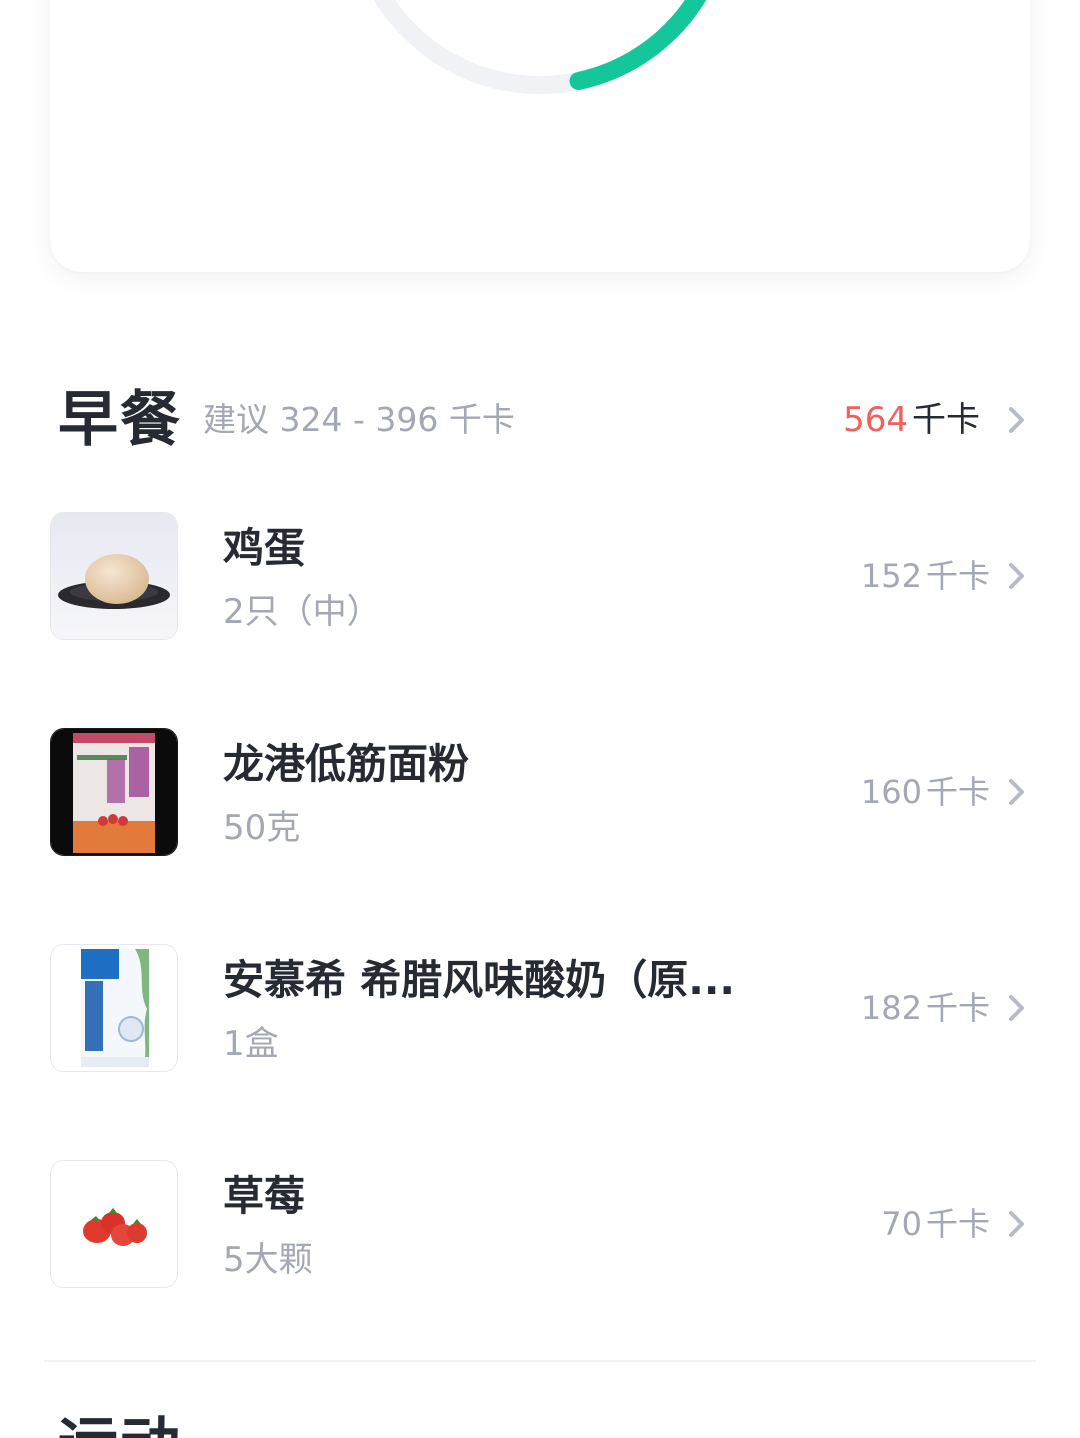  Describe the element at coordinates (114, 792) in the screenshot. I see `flour-bag-photo` at that location.